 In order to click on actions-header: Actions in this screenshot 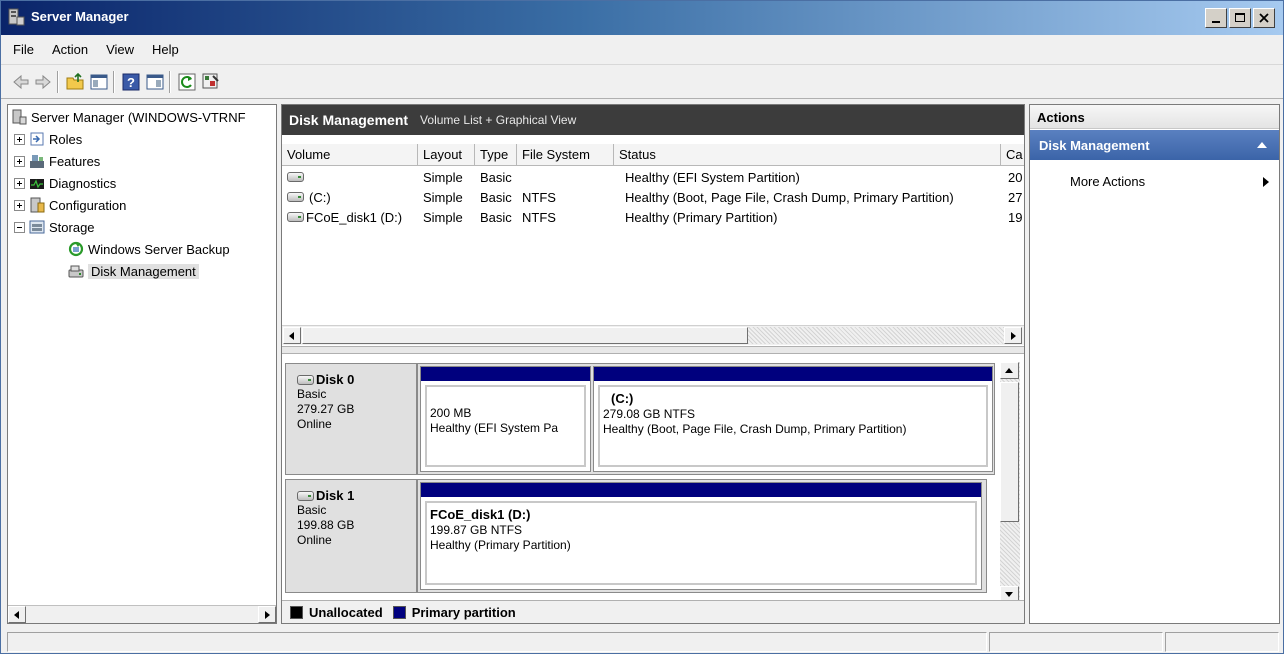, I will do `click(1154, 117)`.